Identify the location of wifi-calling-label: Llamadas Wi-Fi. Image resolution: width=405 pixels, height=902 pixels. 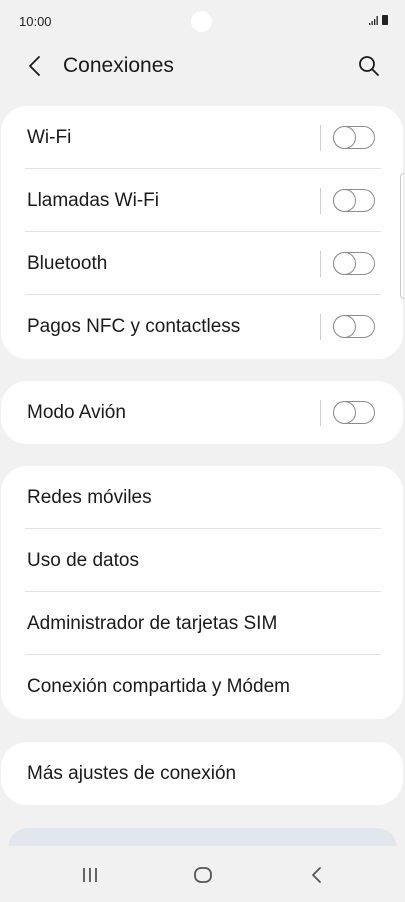
(93, 200).